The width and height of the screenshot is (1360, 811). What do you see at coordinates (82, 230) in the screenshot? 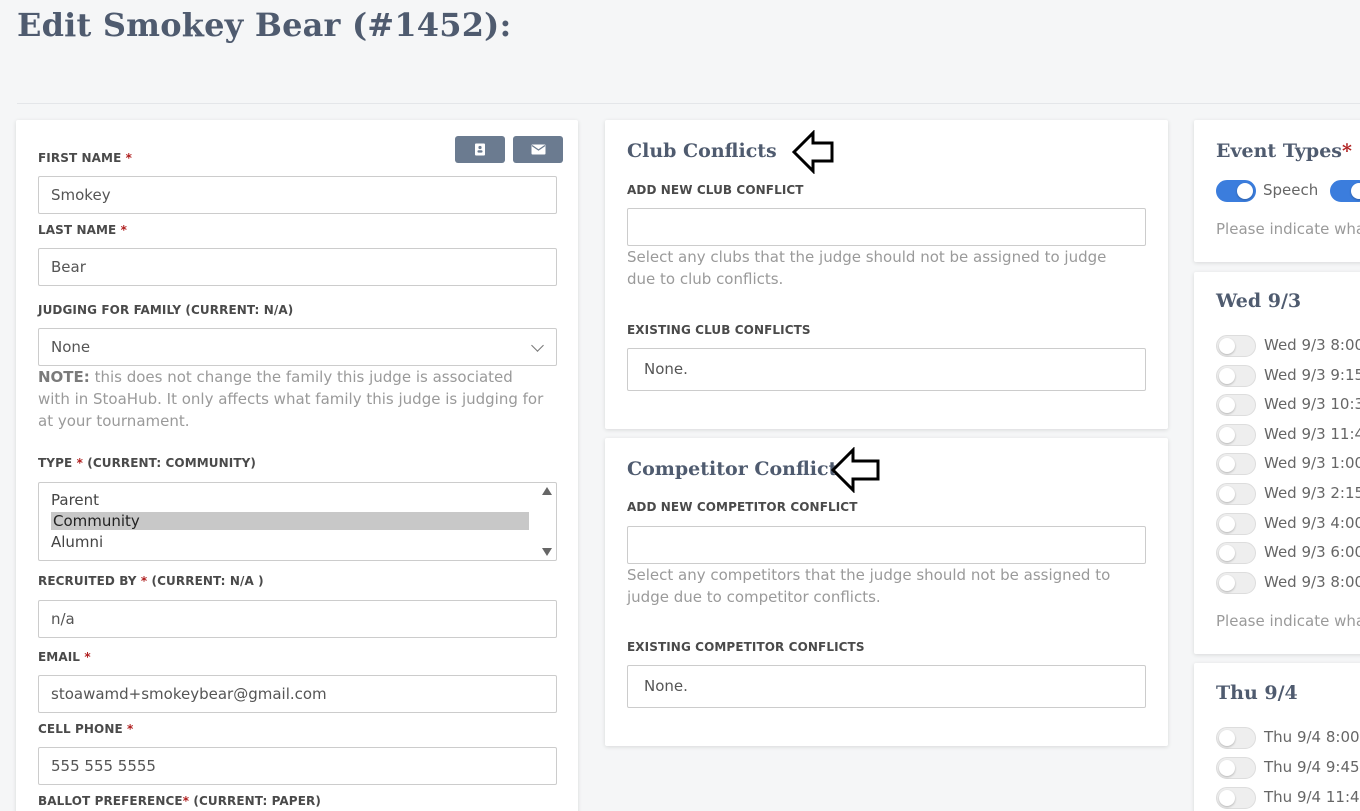
I see `last-name-label: LAST NAME *` at bounding box center [82, 230].